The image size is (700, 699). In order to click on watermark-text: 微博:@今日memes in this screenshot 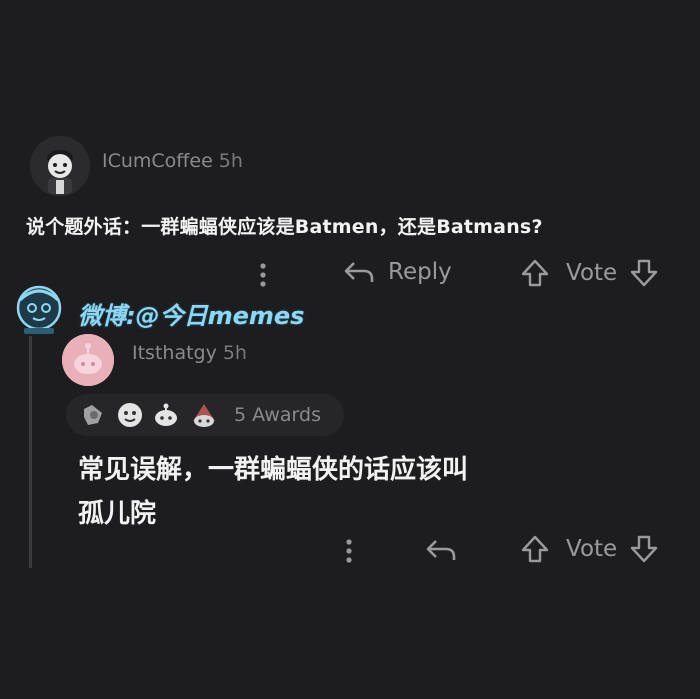, I will do `click(191, 316)`.